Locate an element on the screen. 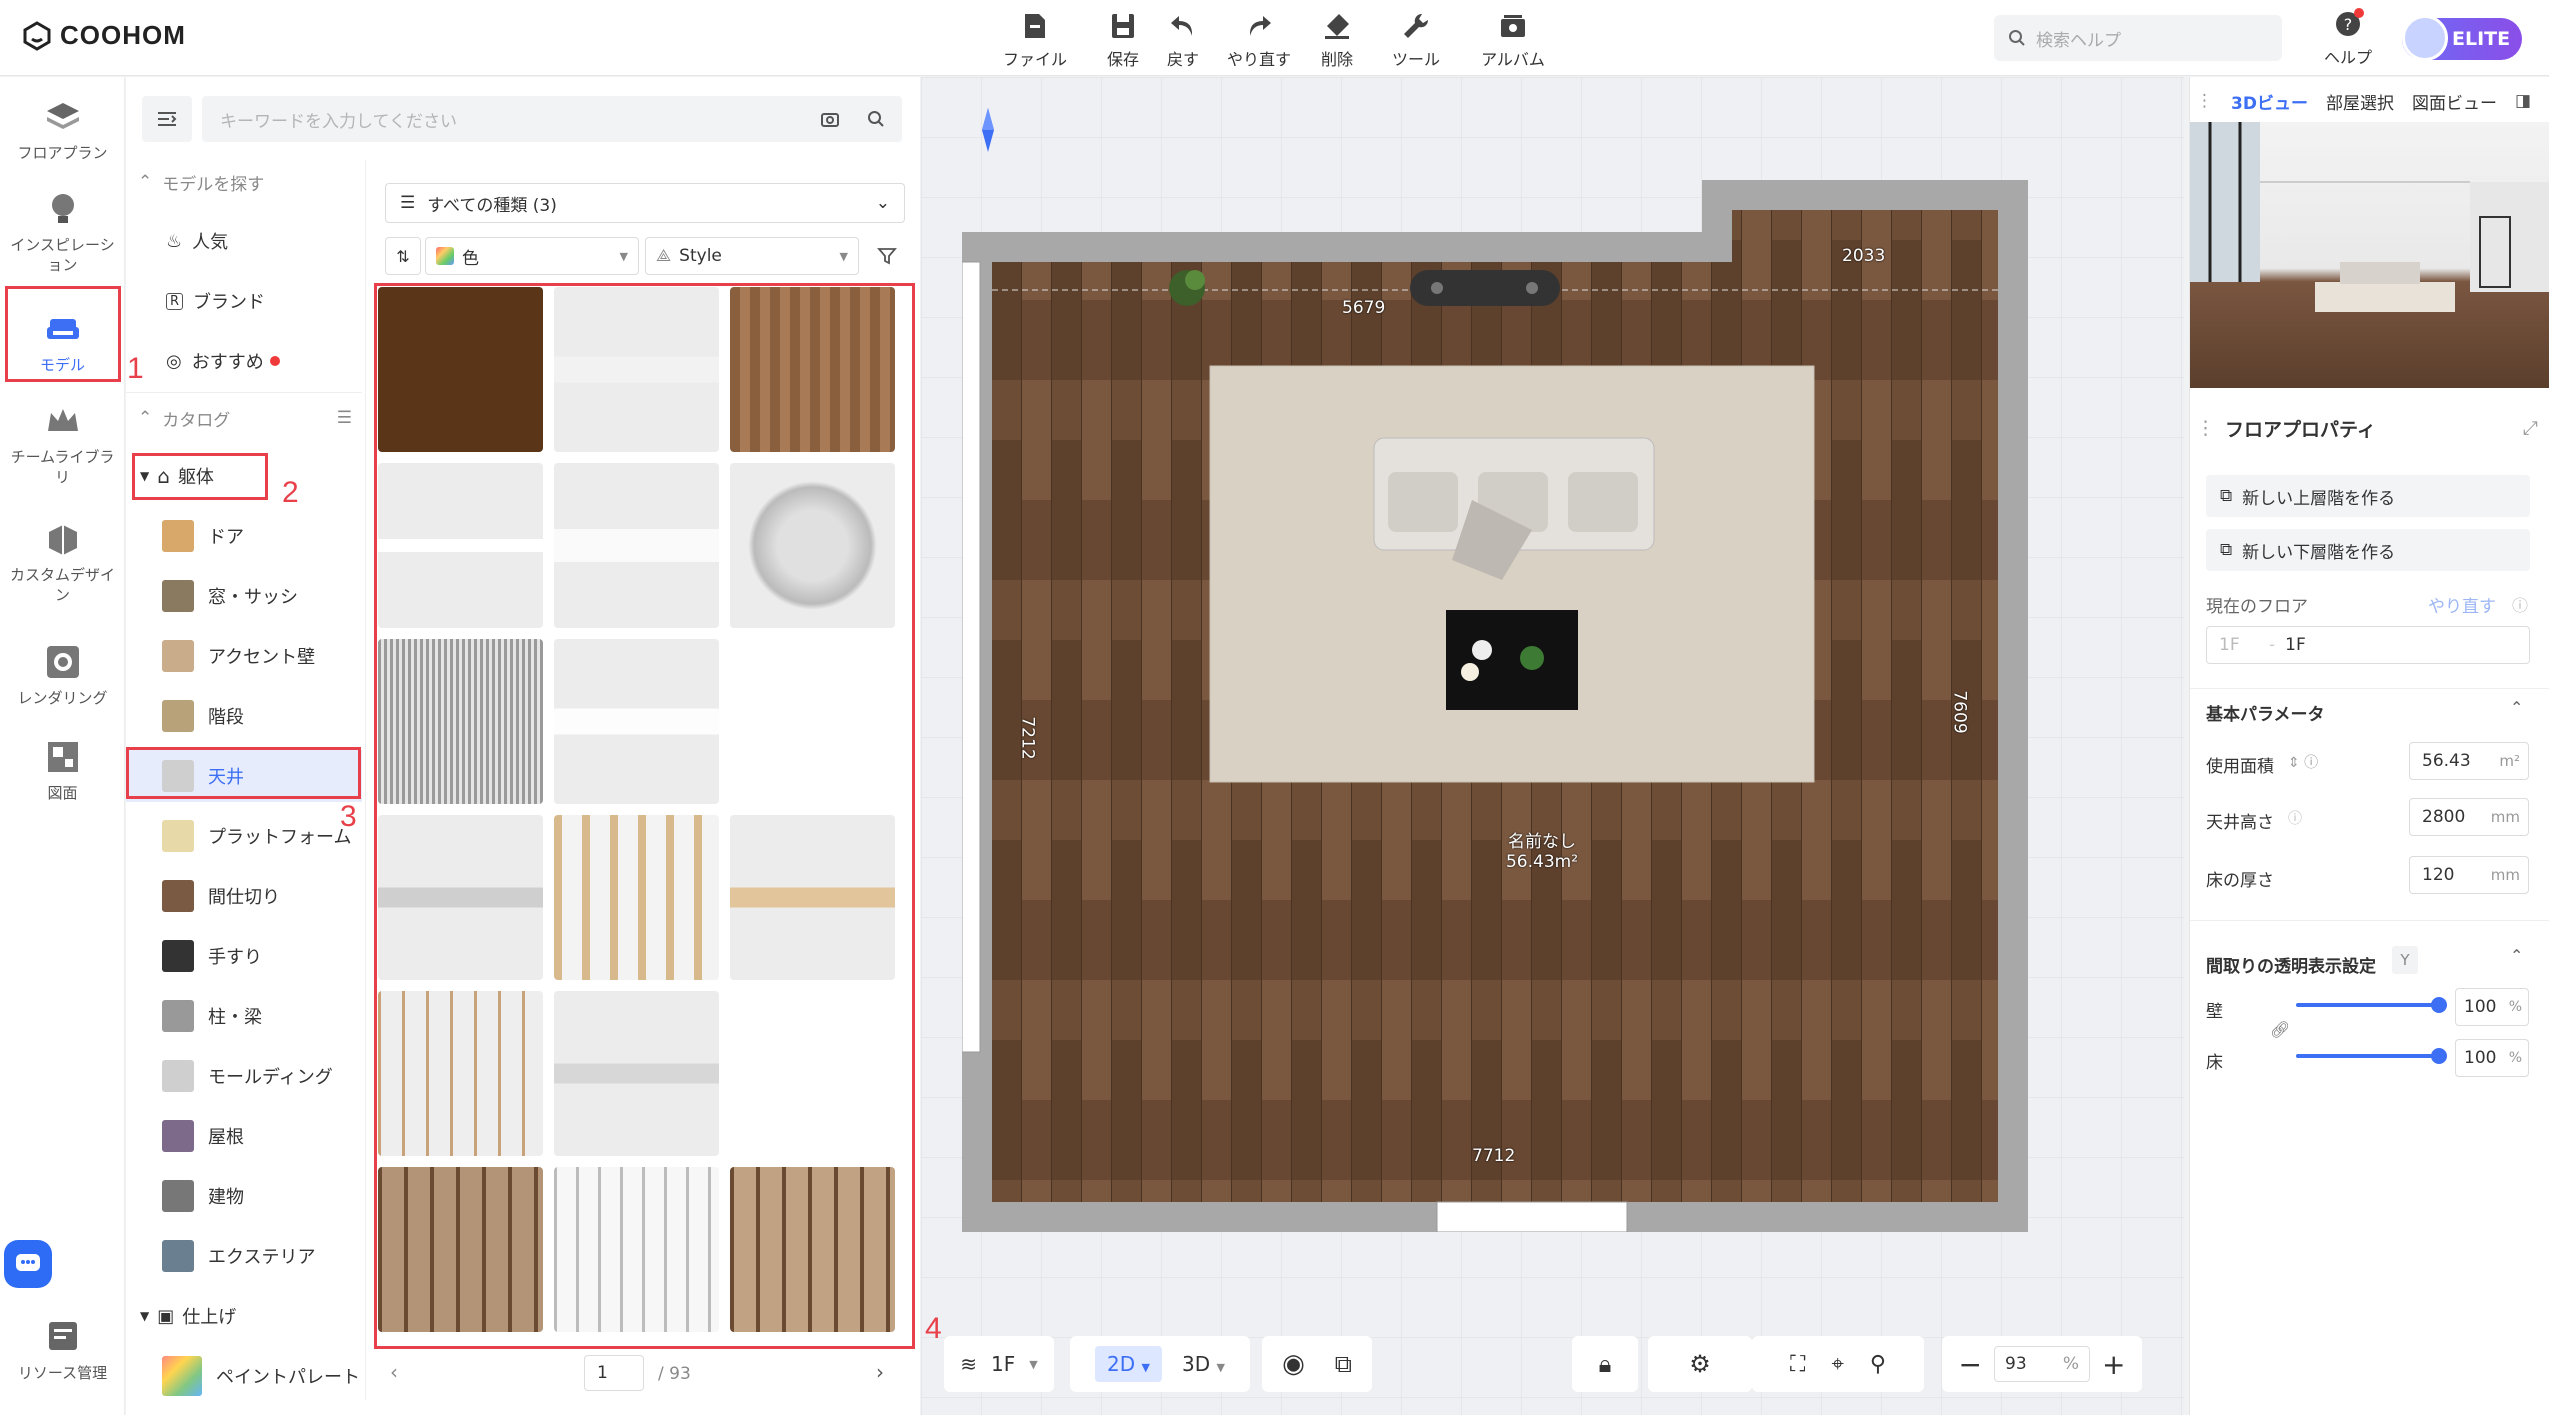 The image size is (2549, 1415). funnel-icon is located at coordinates (887, 256).